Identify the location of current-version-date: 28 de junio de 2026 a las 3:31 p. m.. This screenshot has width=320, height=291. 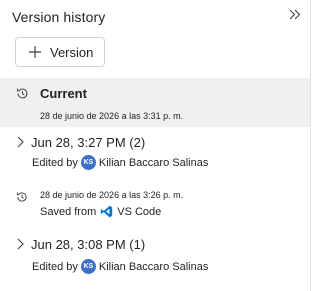
(112, 116).